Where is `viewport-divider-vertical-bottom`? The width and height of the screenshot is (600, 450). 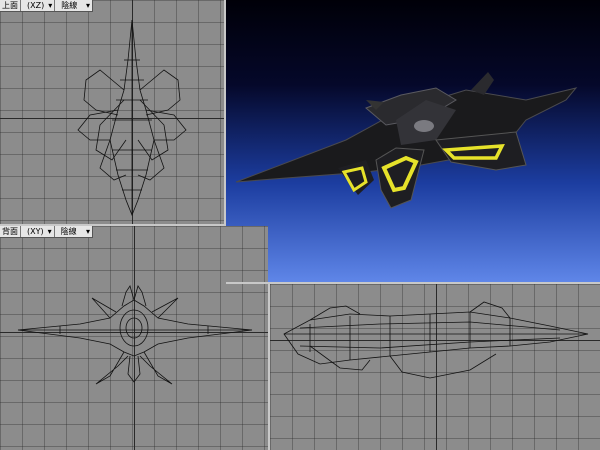
viewport-divider-vertical-bottom is located at coordinates (269, 366).